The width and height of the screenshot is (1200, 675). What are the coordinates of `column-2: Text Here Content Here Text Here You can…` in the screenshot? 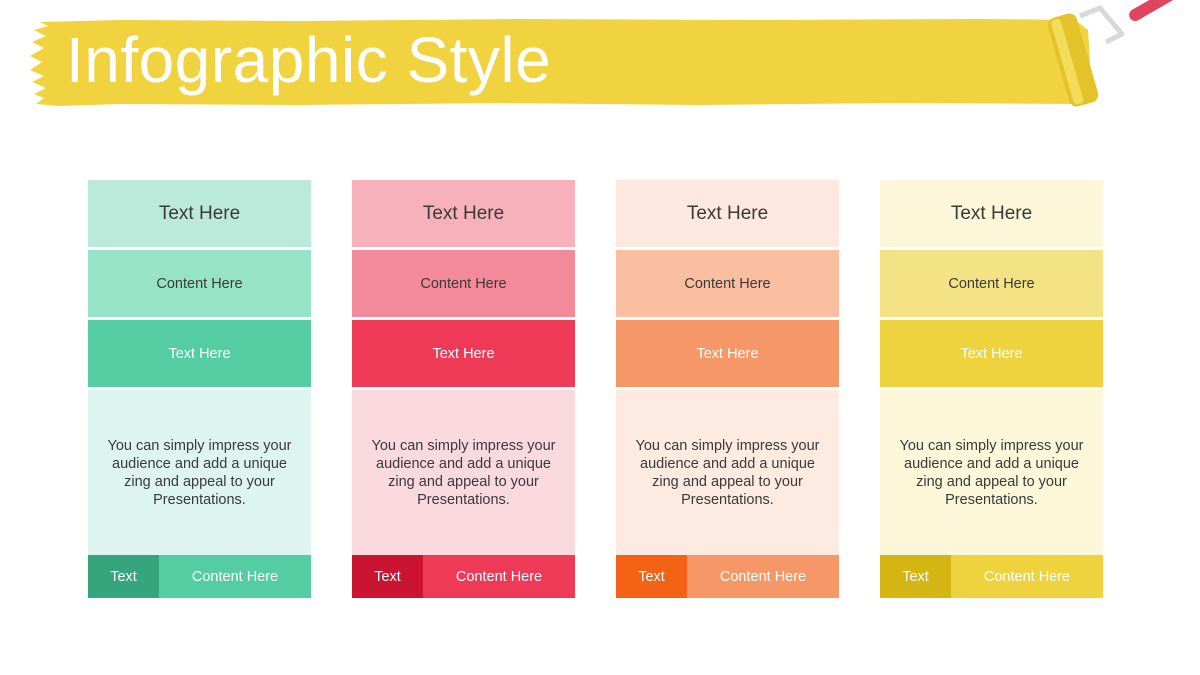 It's located at (463, 389).